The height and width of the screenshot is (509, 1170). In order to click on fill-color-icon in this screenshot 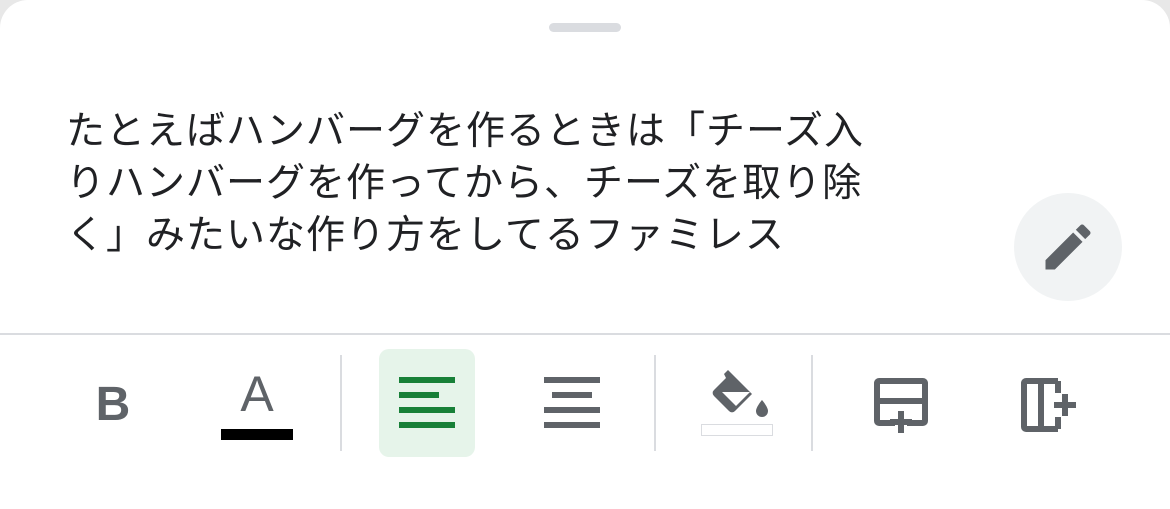, I will do `click(740, 393)`.